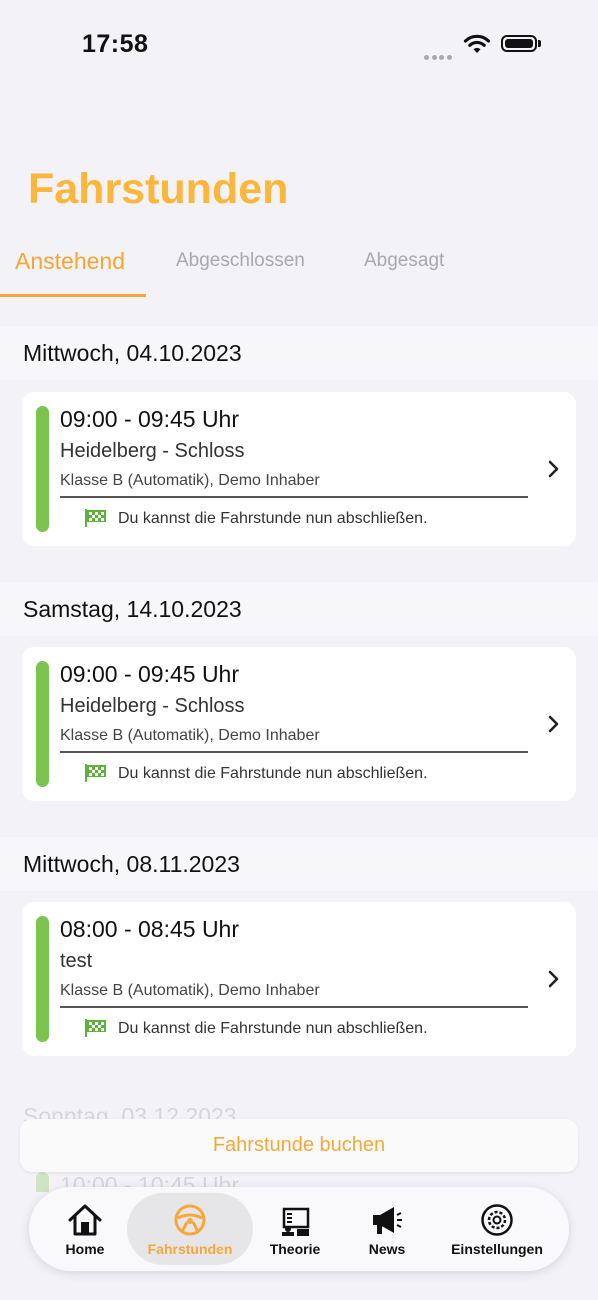  I want to click on tab-home: Home, so click(85, 1229).